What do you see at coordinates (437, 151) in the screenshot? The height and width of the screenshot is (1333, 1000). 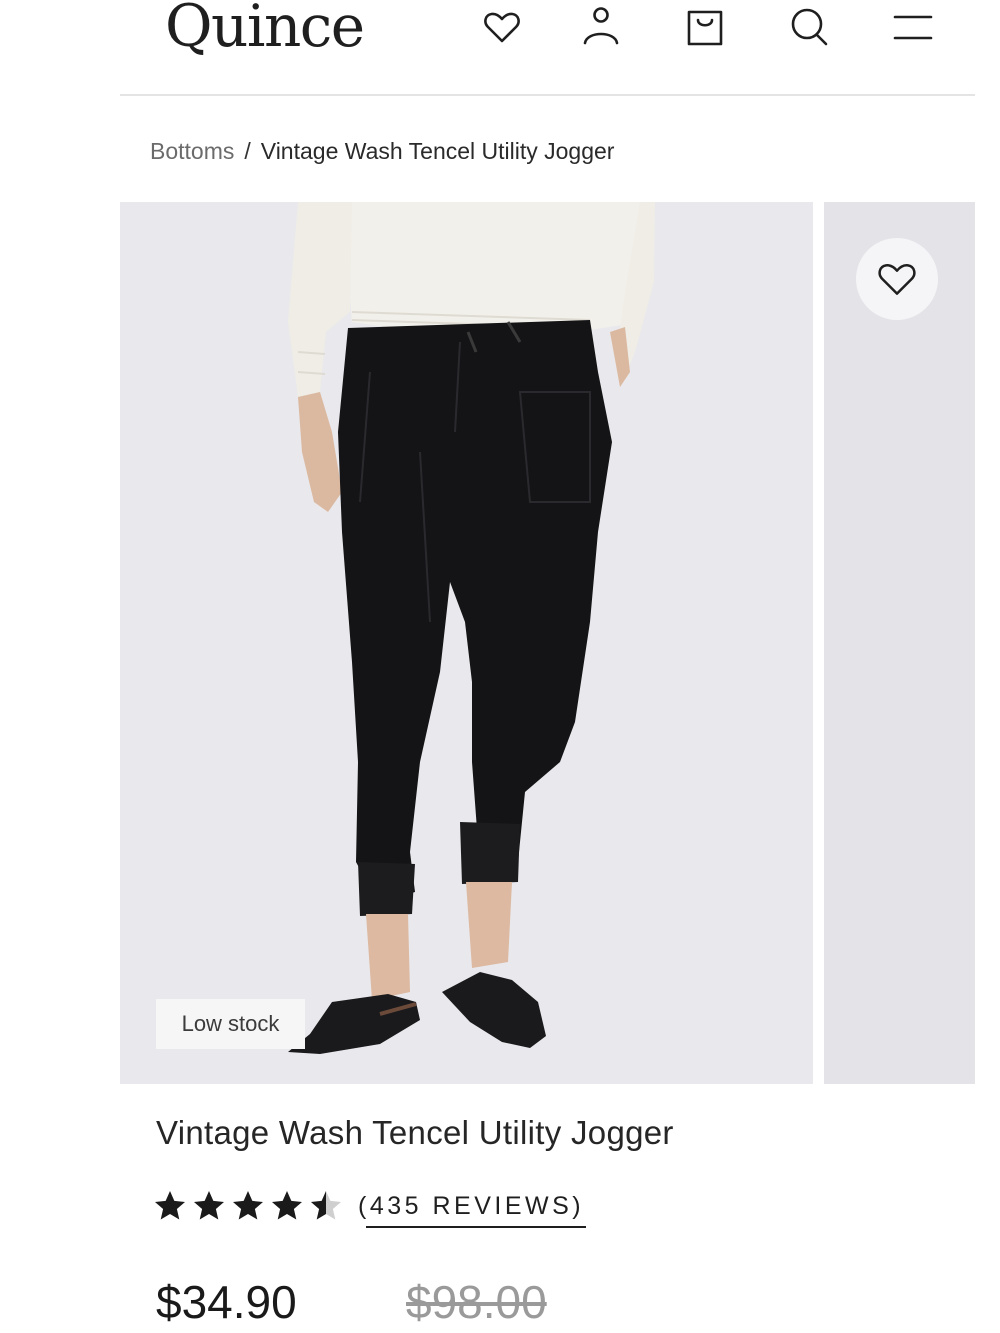 I see `breadcrumb-current: Vintage Wash Tencel Utility Jogger` at bounding box center [437, 151].